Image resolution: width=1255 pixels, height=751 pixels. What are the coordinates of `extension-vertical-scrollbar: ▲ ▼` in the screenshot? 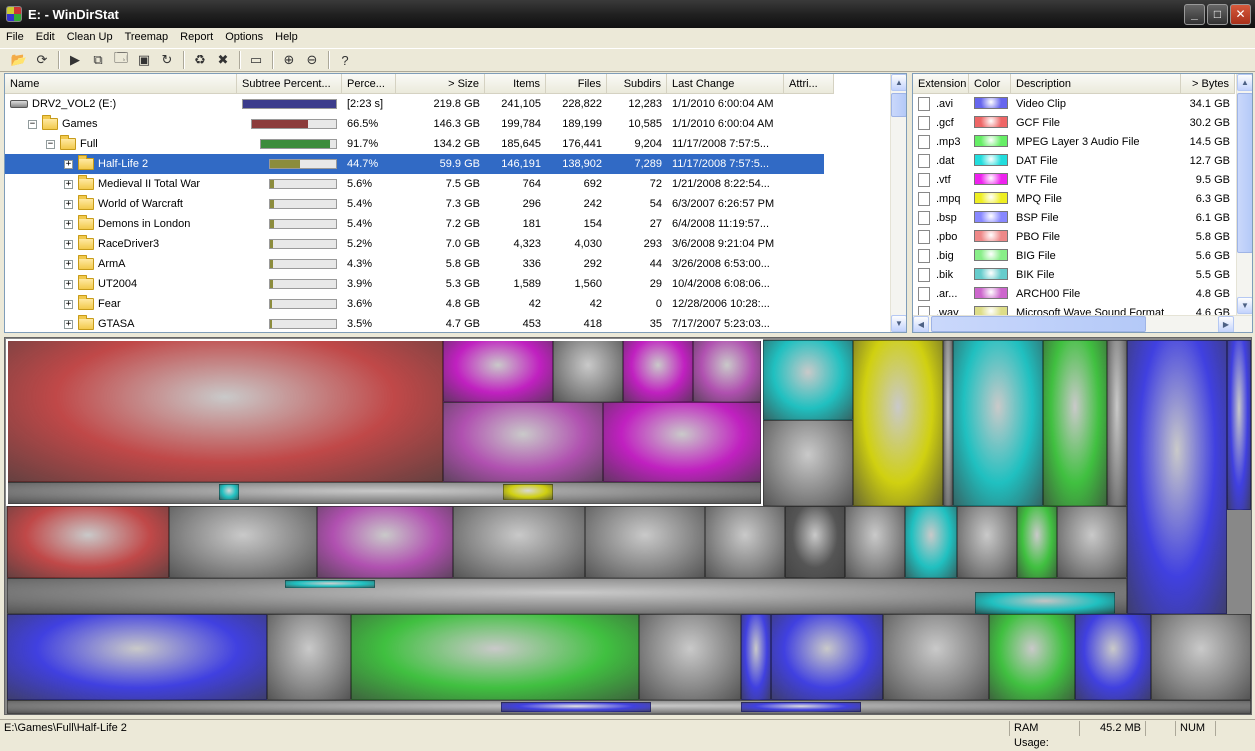 It's located at (1244, 194).